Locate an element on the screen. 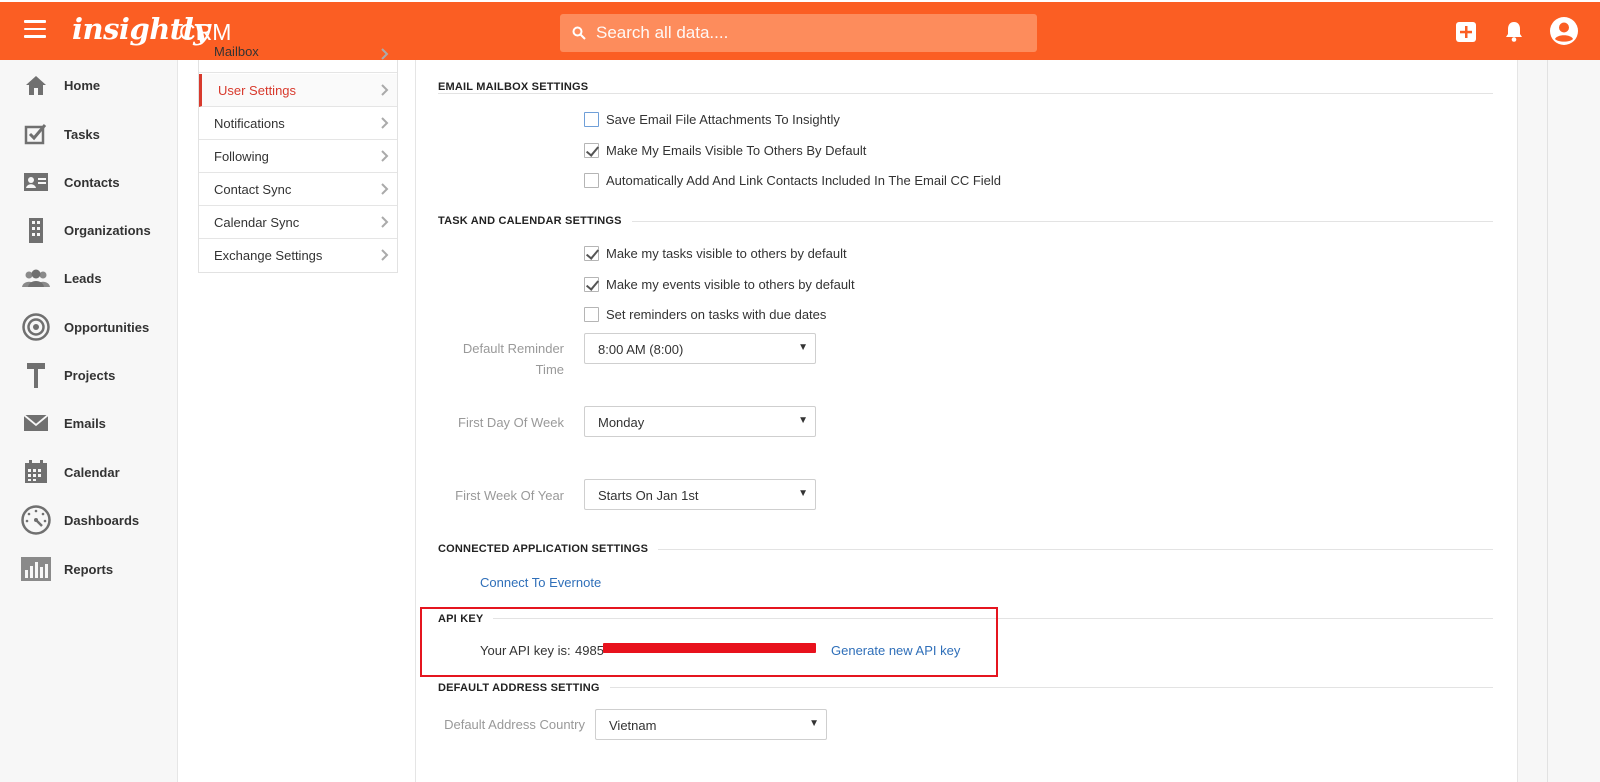 Image resolution: width=1600 pixels, height=782 pixels. nav-item-contacts: Contacts is located at coordinates (89, 182).